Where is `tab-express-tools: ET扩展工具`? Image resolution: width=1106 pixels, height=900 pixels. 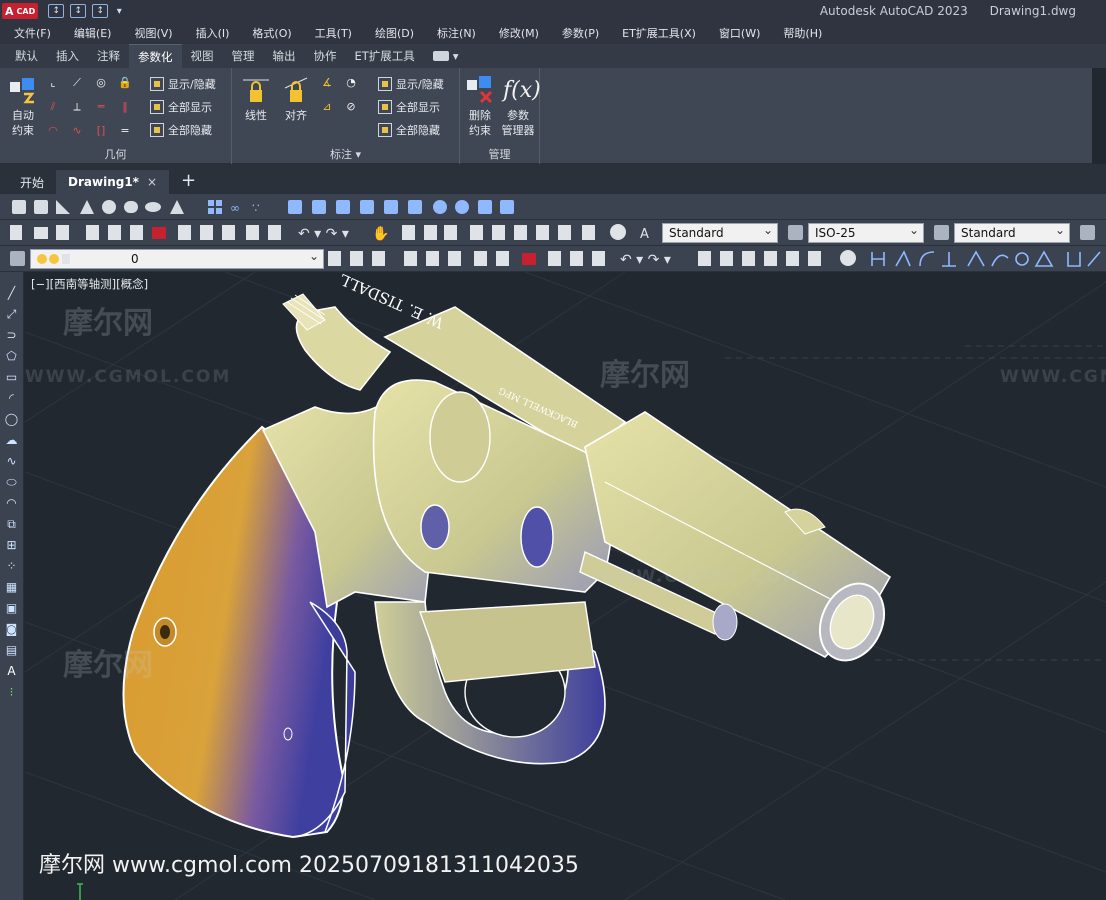 tab-express-tools: ET扩展工具 is located at coordinates (385, 56).